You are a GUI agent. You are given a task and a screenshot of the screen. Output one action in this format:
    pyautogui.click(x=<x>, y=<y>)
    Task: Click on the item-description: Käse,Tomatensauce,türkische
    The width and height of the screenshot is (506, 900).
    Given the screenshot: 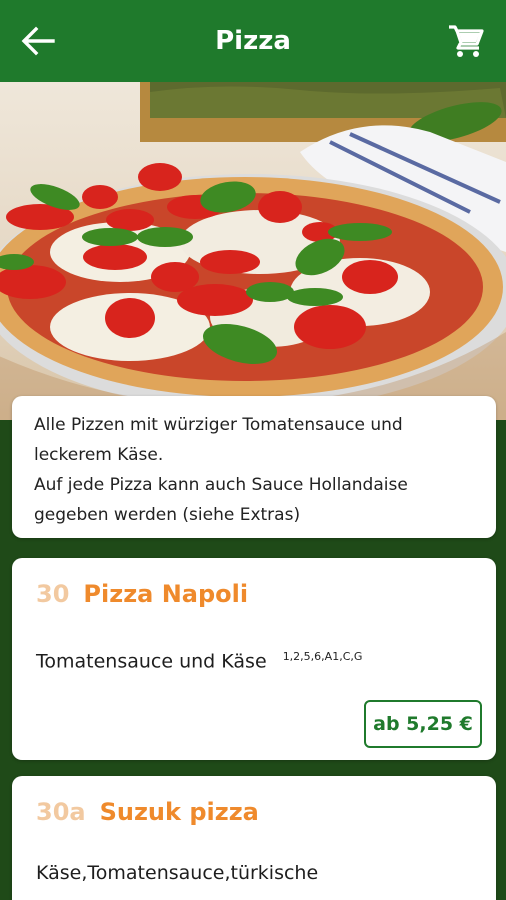 What is the action you would take?
    pyautogui.click(x=177, y=873)
    